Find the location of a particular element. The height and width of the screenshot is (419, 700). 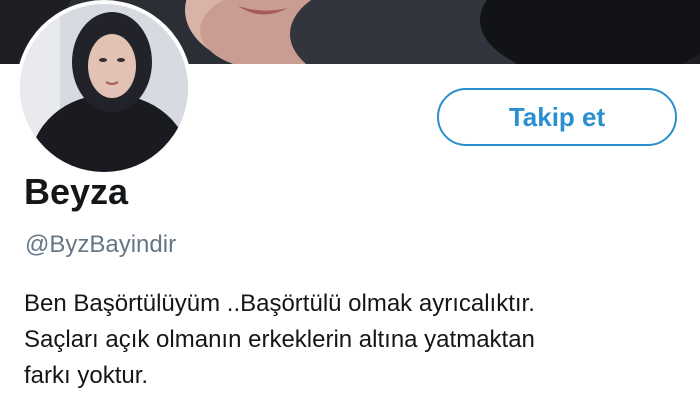

profile-handle: @ByzBayindir is located at coordinates (101, 244).